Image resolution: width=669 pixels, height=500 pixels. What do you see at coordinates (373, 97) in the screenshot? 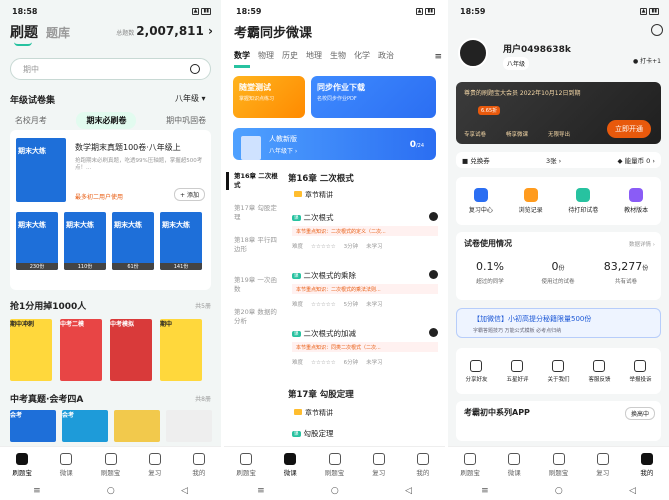
I see `download-banner: 同步作业下载 名校同步作业PDF` at bounding box center [373, 97].